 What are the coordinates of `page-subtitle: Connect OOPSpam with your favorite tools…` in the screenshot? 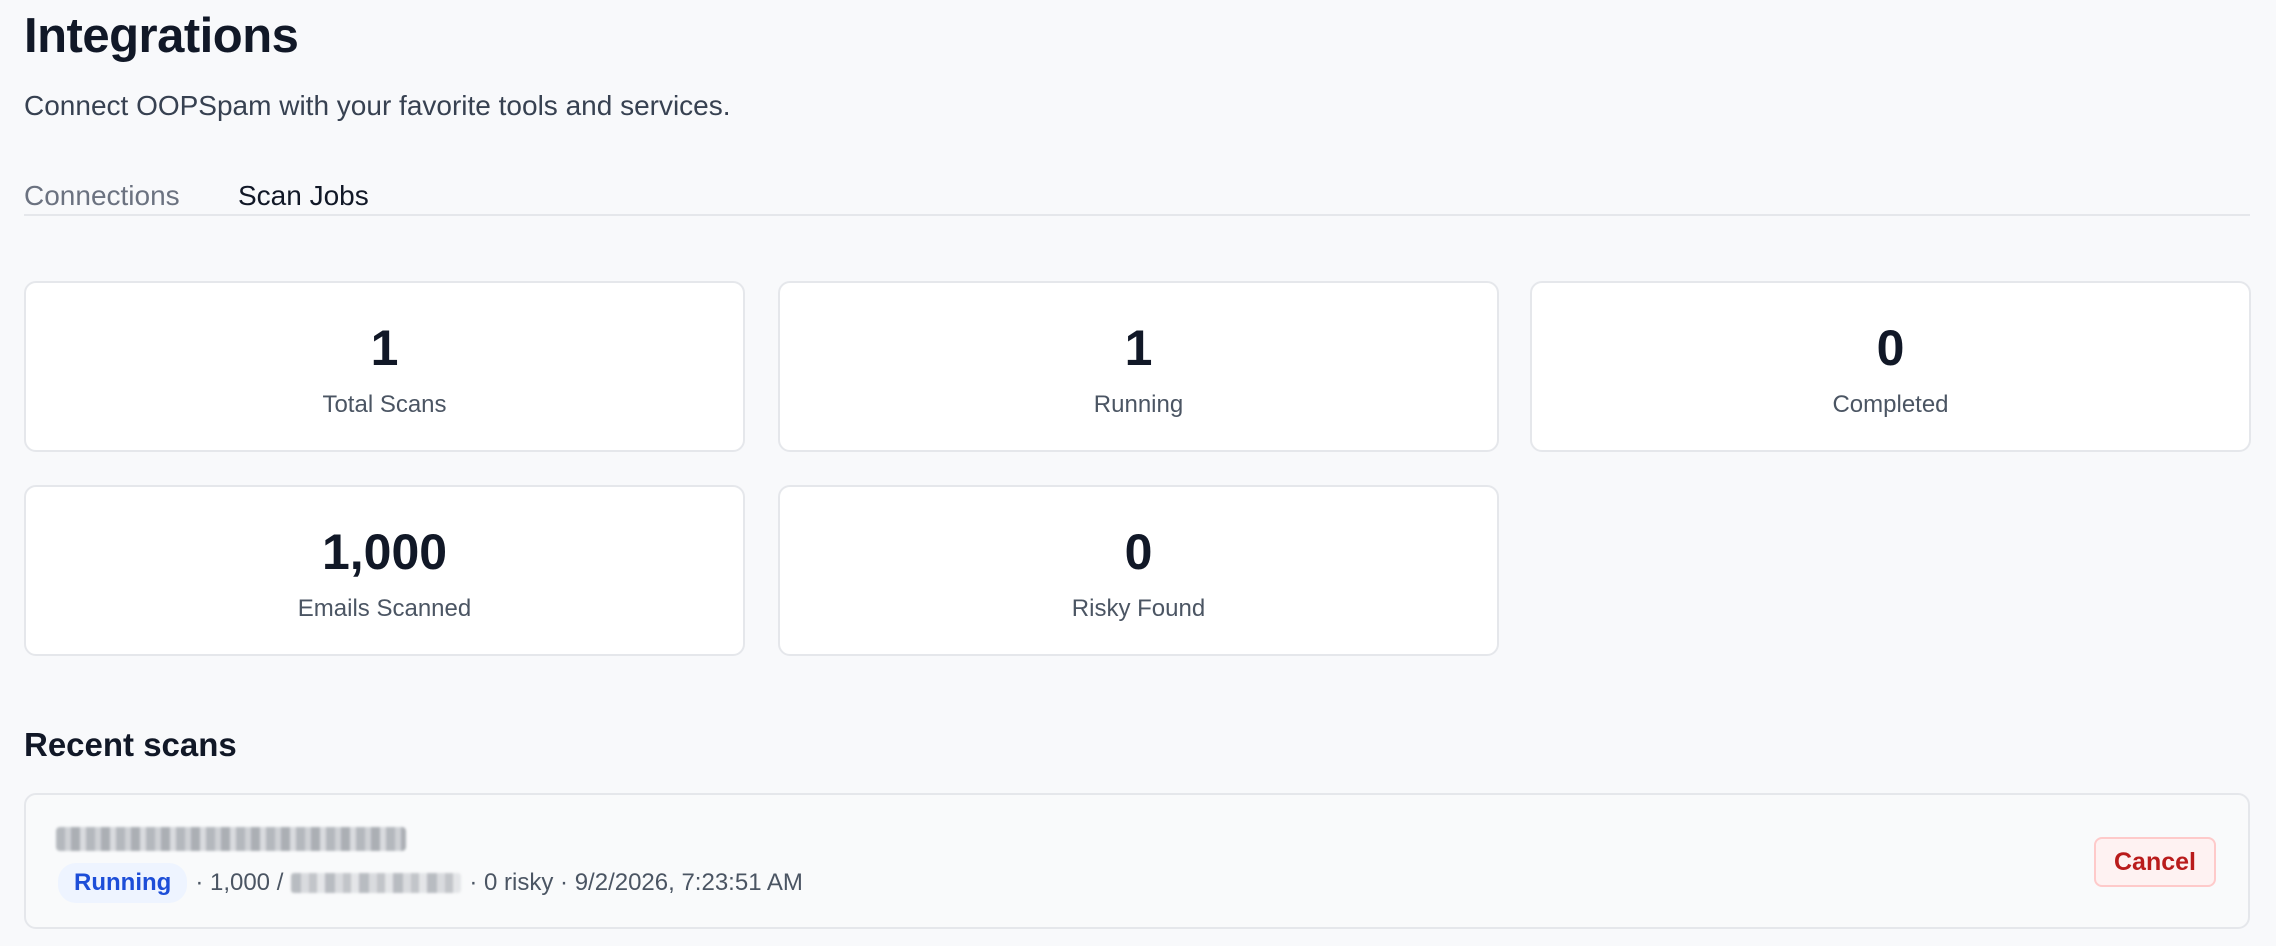 It's located at (377, 105).